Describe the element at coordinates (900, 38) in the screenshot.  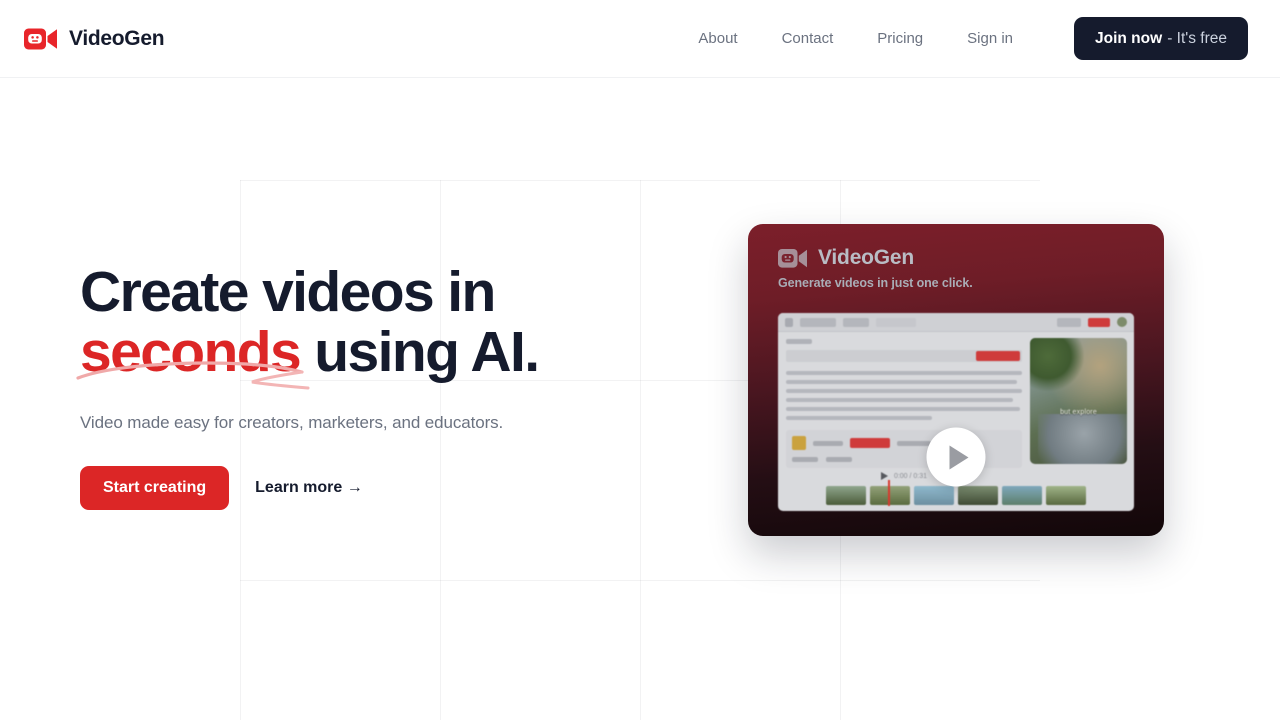
I see `nav-item-pricing: Pricing` at that location.